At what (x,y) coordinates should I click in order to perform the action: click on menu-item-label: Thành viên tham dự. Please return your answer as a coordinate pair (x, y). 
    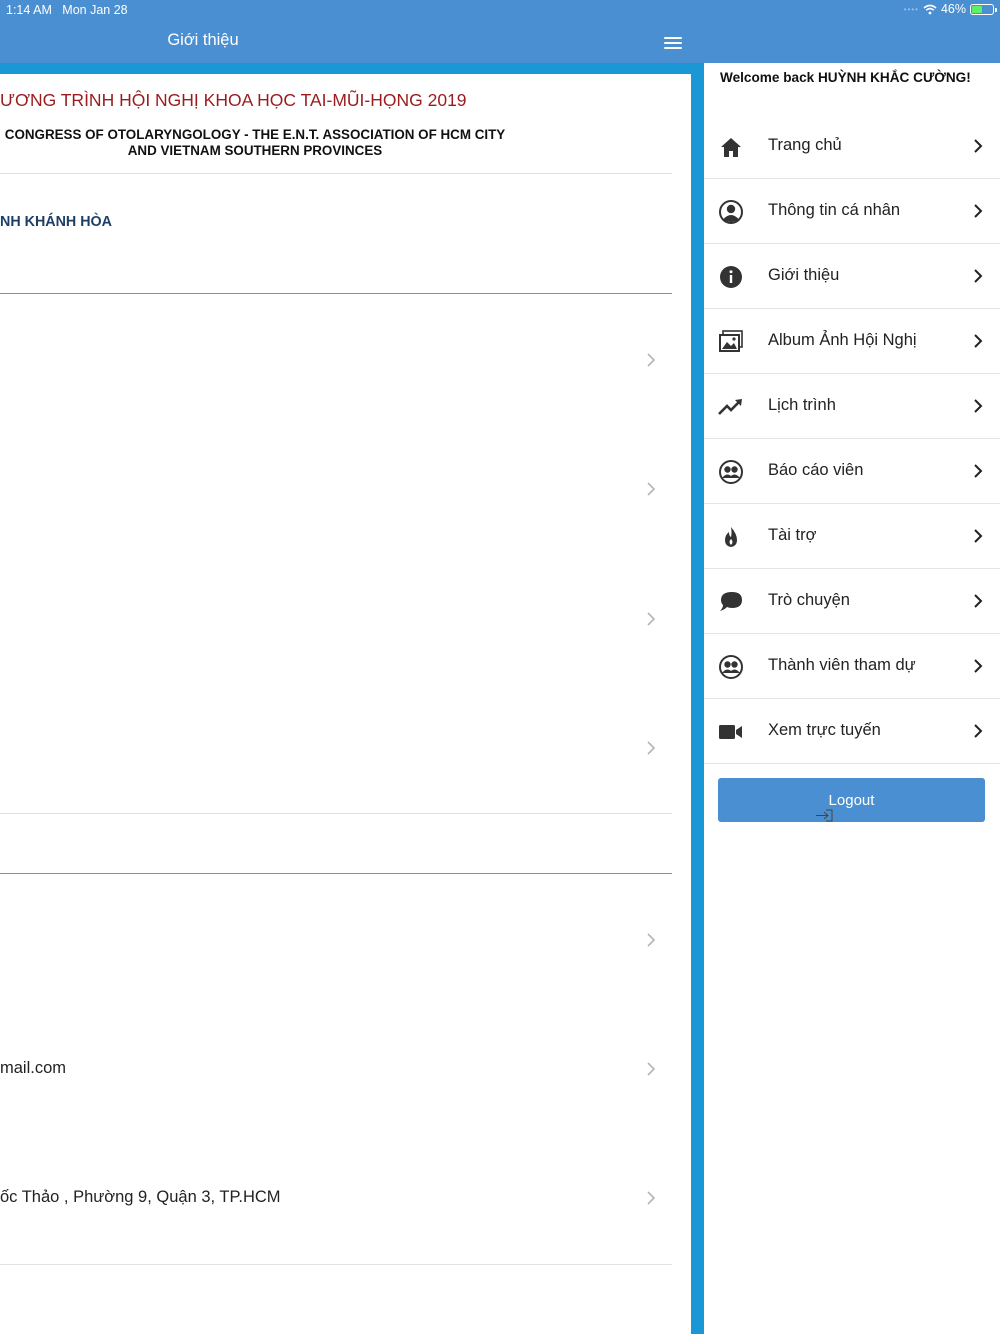
    Looking at the image, I should click on (842, 665).